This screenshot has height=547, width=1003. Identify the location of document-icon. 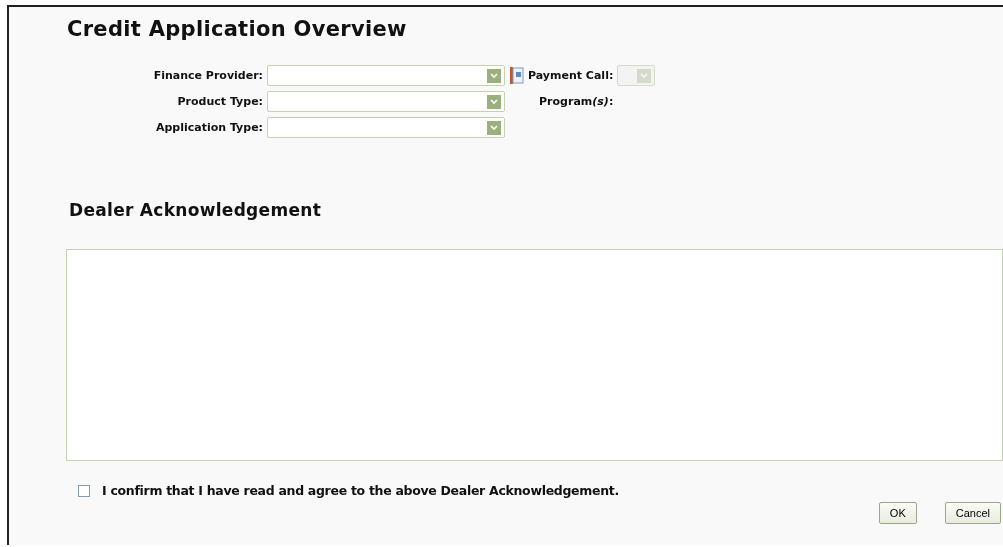
(517, 75).